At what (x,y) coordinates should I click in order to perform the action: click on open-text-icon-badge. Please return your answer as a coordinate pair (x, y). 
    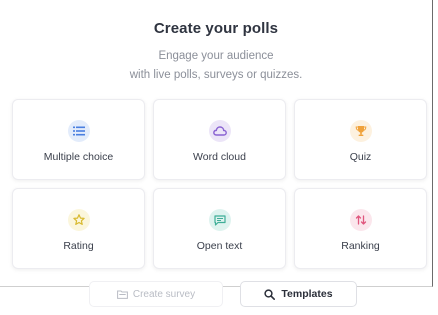
    Looking at the image, I should click on (219, 220).